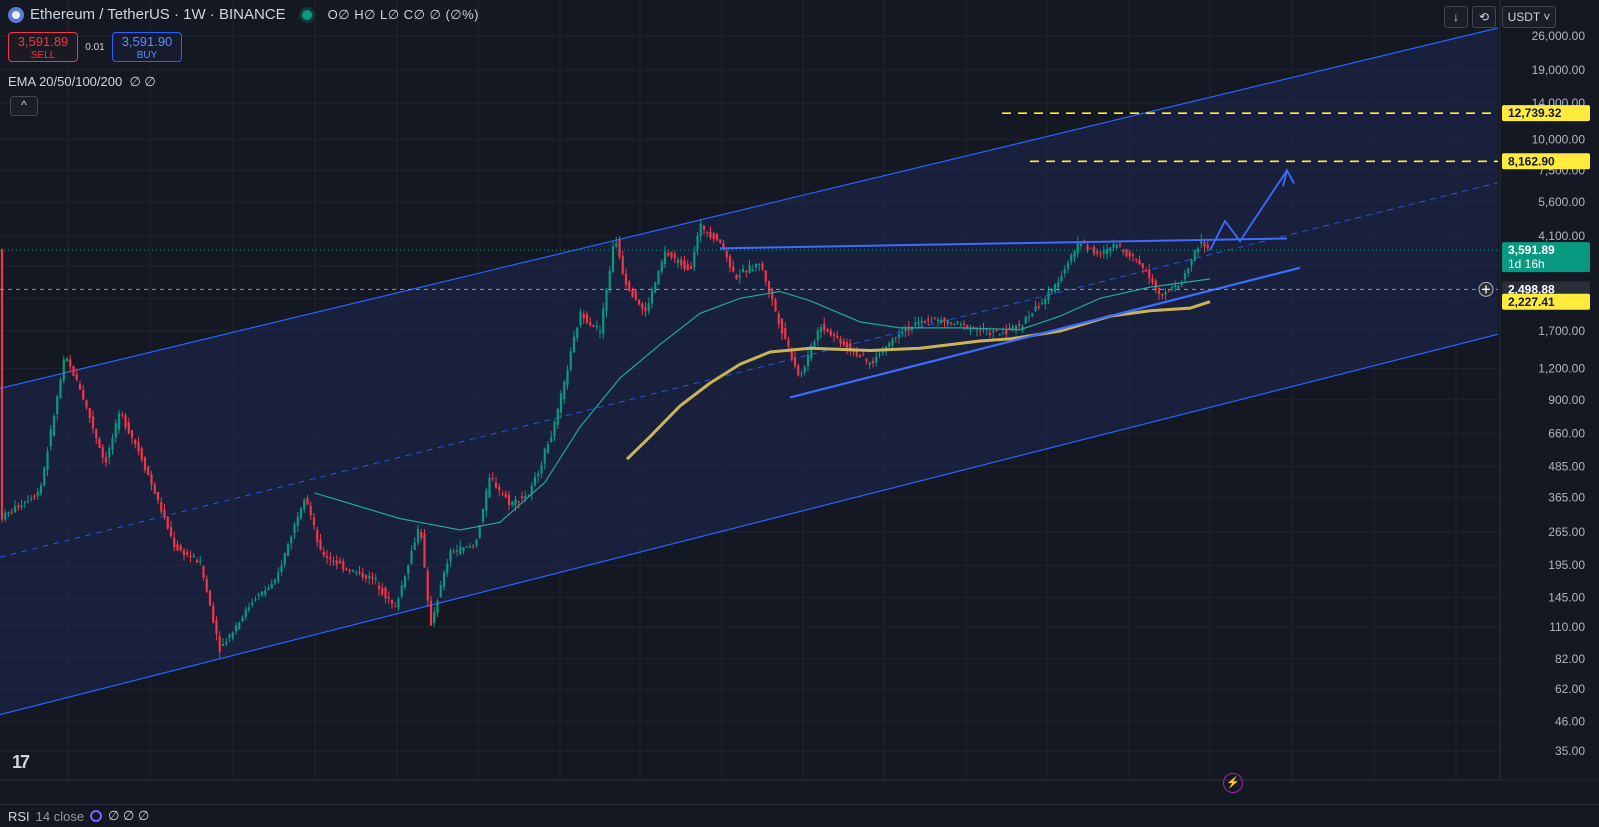  What do you see at coordinates (1484, 17) in the screenshot?
I see `screenshot-icon: ⟲` at bounding box center [1484, 17].